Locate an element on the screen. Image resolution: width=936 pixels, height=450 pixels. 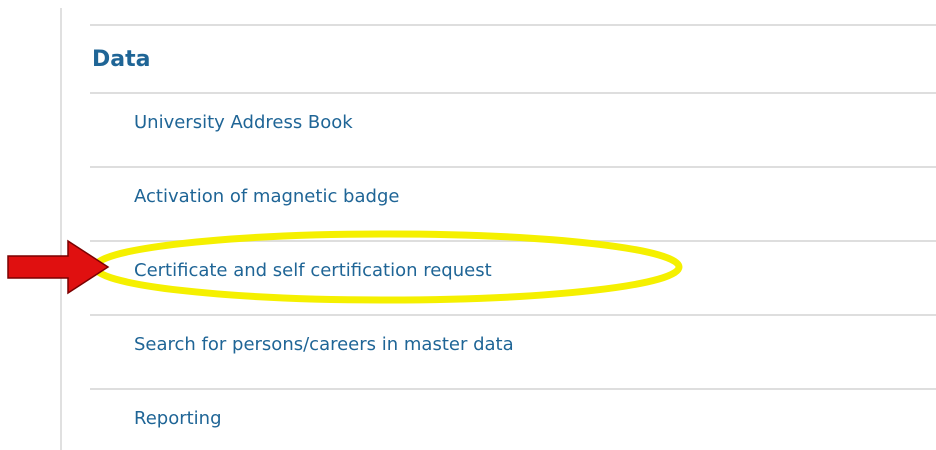
section-title: Data is located at coordinates (513, 60).